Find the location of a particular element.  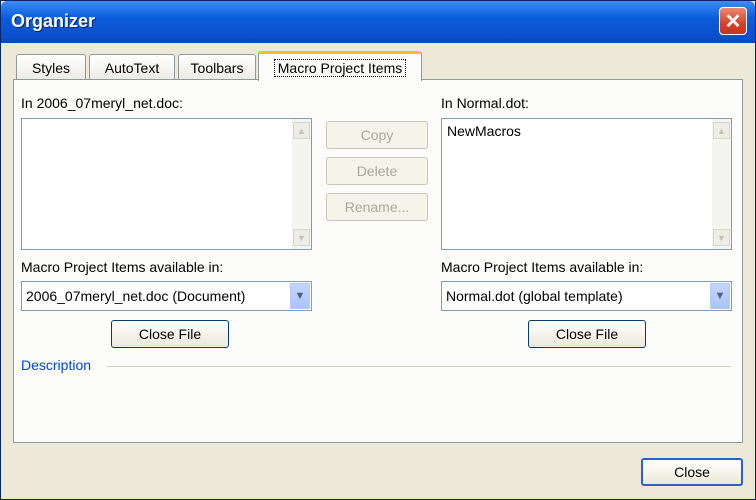

tab-toolbars: Toolbars is located at coordinates (217, 67).